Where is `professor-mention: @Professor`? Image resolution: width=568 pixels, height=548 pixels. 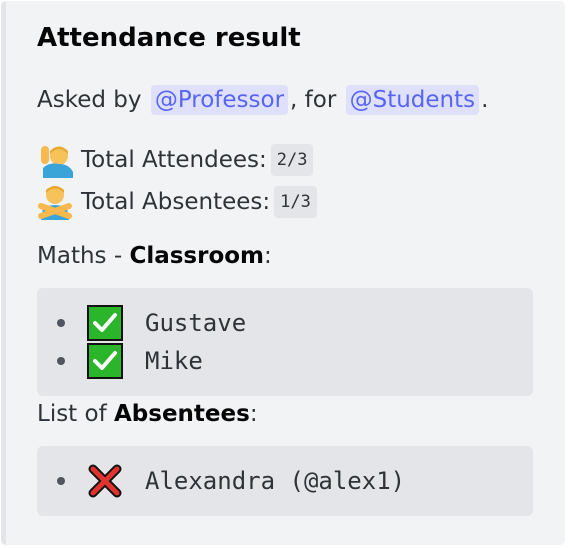 professor-mention: @Professor is located at coordinates (219, 100).